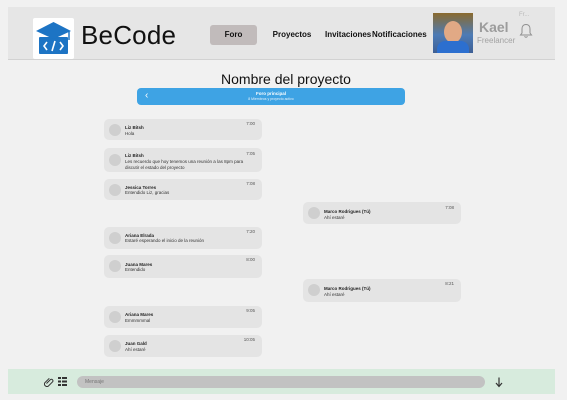  What do you see at coordinates (496, 40) in the screenshot?
I see `user-role: Freelancer` at bounding box center [496, 40].